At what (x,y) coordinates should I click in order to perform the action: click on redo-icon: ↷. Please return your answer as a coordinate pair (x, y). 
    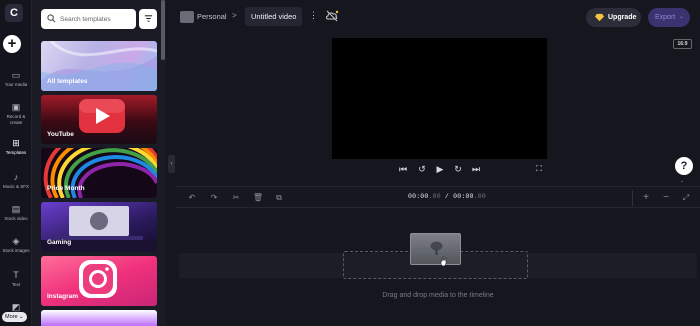
    Looking at the image, I should click on (214, 198).